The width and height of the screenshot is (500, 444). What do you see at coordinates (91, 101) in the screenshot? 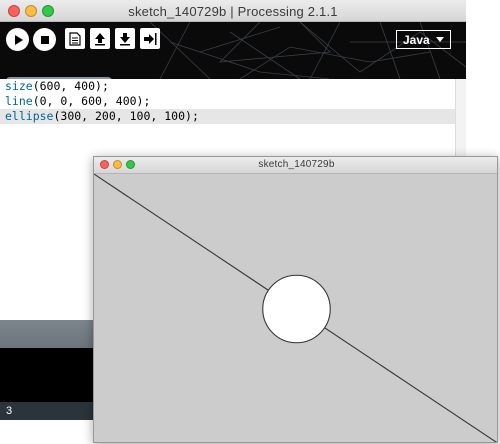
I see `code-args: (0, 0, 600, 400);` at bounding box center [91, 101].